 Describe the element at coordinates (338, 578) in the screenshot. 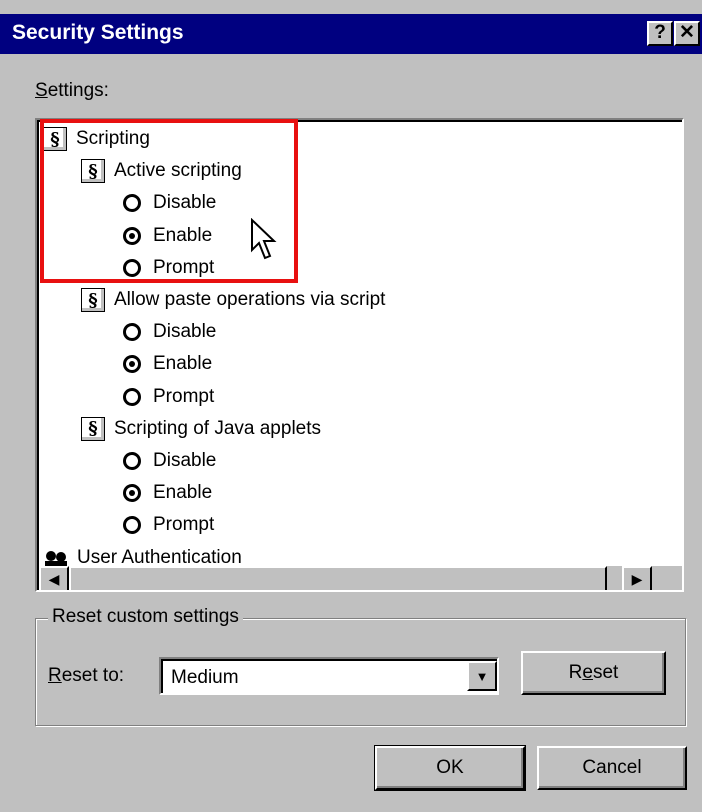

I see `hscroll-thumb` at that location.